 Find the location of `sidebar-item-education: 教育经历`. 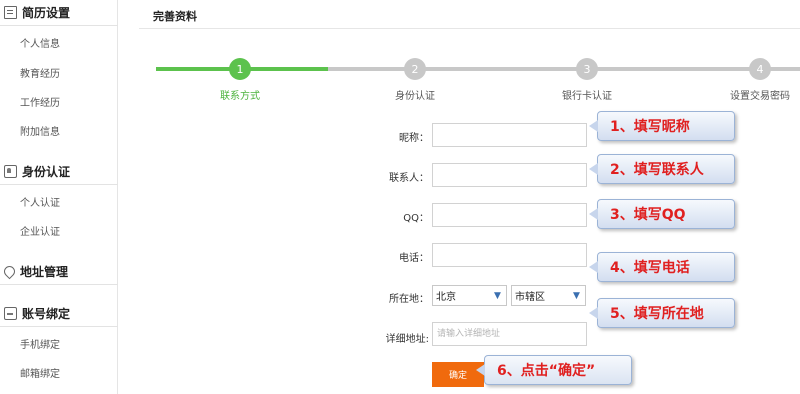

sidebar-item-education: 教育经历 is located at coordinates (40, 75).